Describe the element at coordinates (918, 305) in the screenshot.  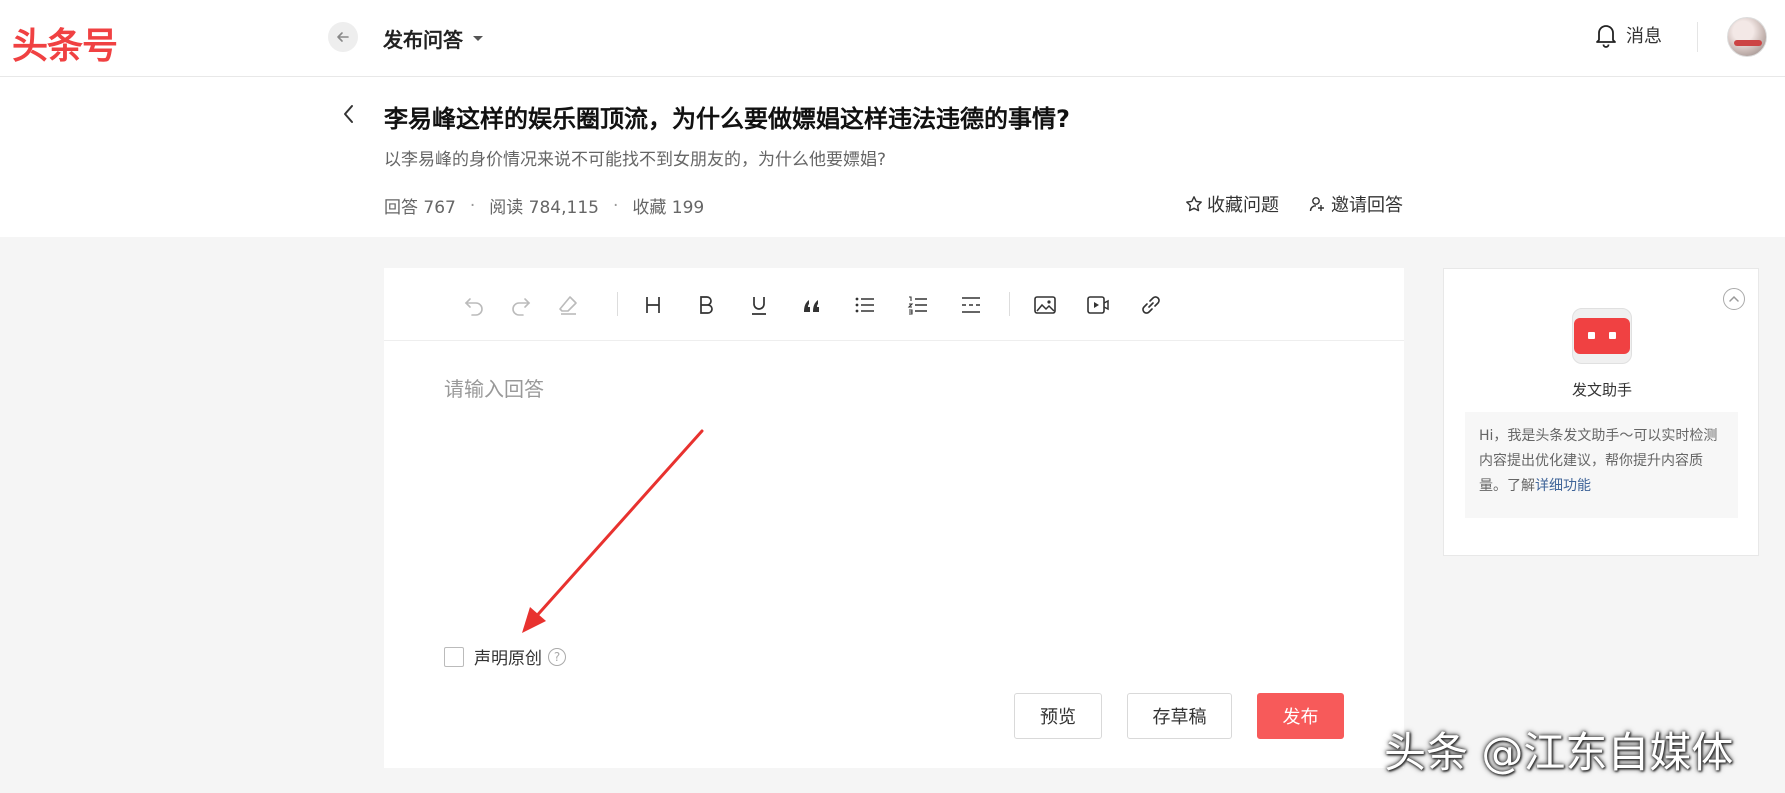
I see `ordered-list-icon` at that location.